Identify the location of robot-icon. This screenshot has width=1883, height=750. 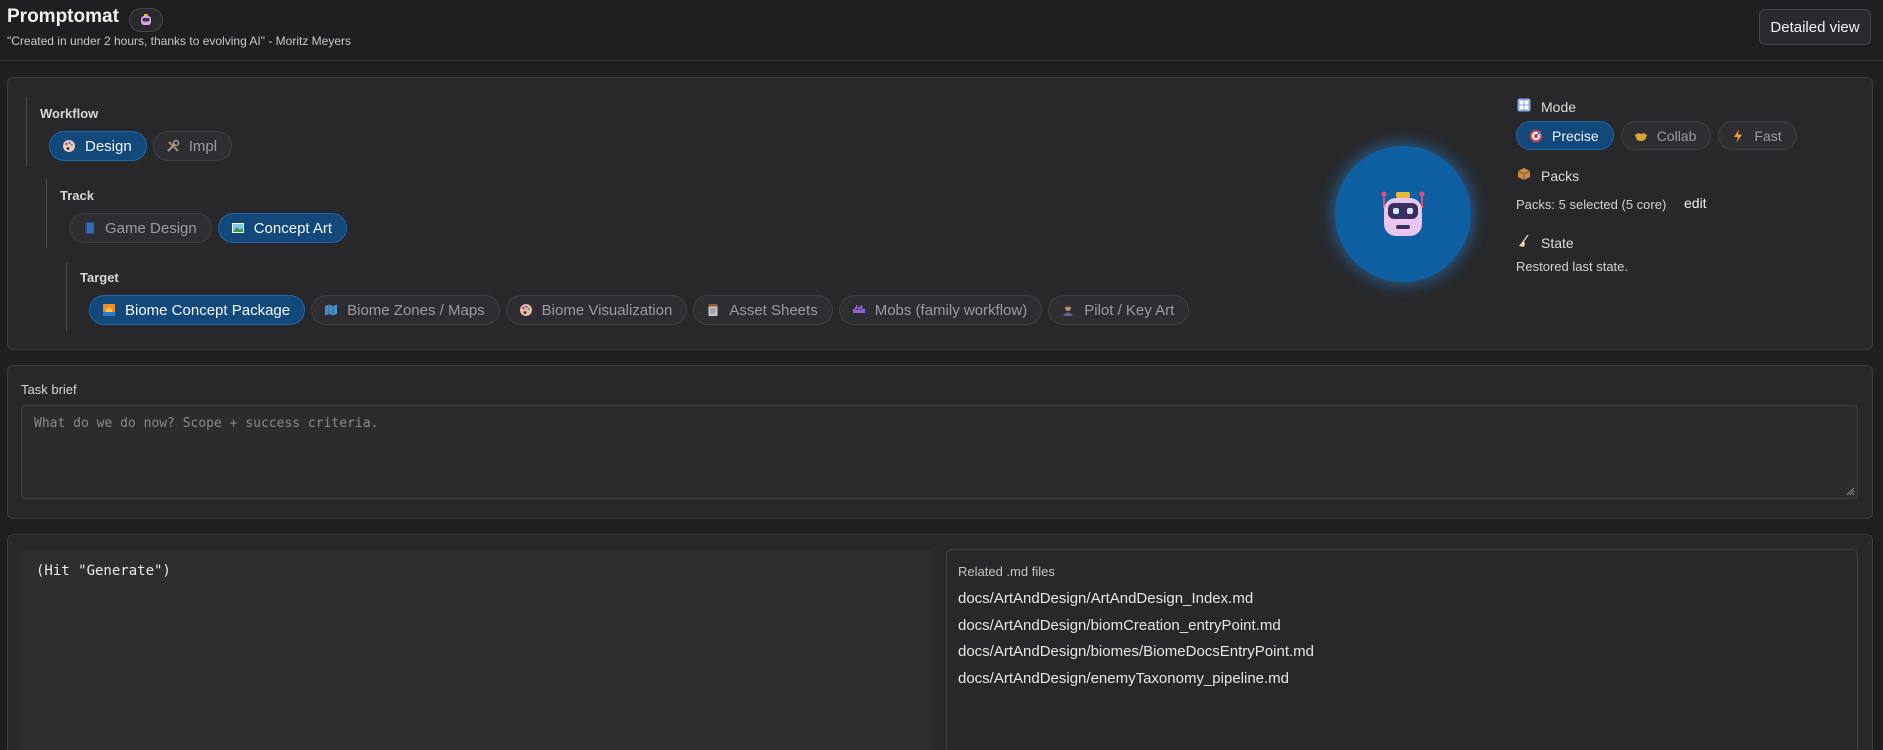
(1403, 213).